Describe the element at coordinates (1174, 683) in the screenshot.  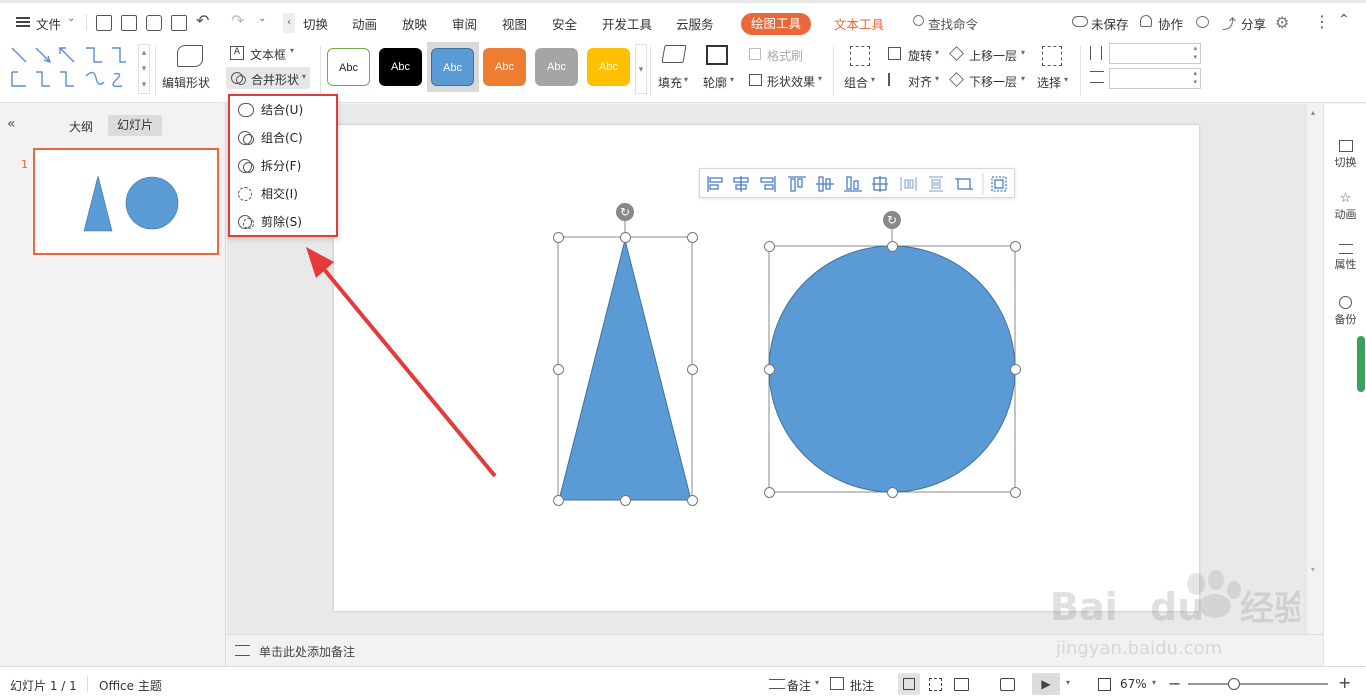
I see `zoom-out-icon: −` at that location.